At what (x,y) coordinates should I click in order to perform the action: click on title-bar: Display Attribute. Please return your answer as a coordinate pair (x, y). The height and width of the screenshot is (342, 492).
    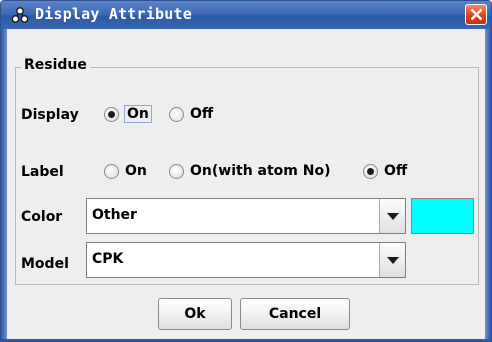
    Looking at the image, I should click on (246, 15).